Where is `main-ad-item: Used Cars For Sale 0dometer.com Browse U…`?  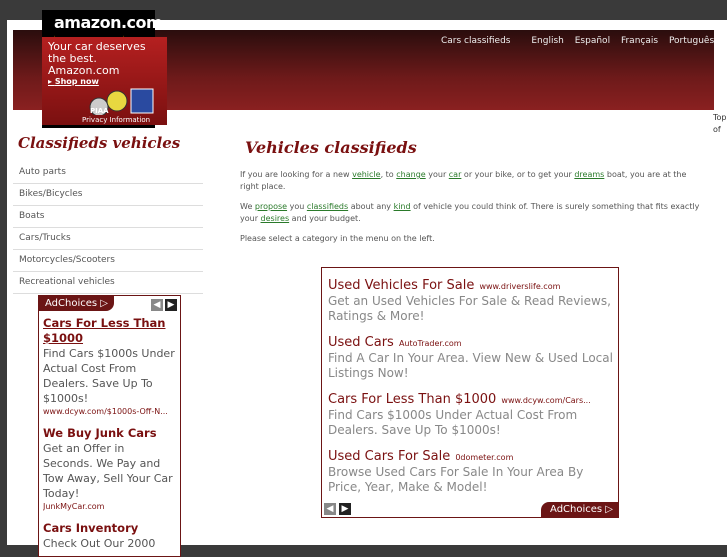
main-ad-item: Used Cars For Sale 0dometer.com Browse U… is located at coordinates (471, 470).